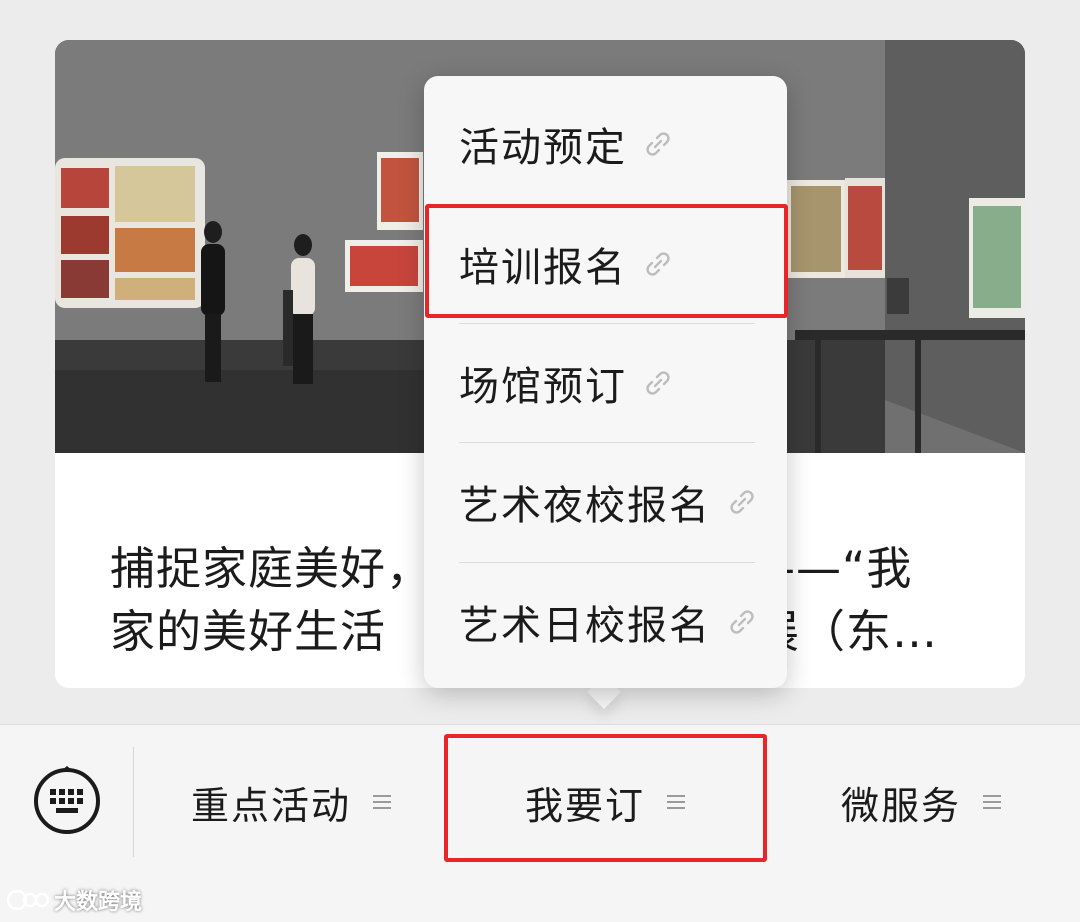 Image resolution: width=1080 pixels, height=922 pixels. What do you see at coordinates (585, 626) in the screenshot?
I see `submenu-item-label: 艺术日校报名` at bounding box center [585, 626].